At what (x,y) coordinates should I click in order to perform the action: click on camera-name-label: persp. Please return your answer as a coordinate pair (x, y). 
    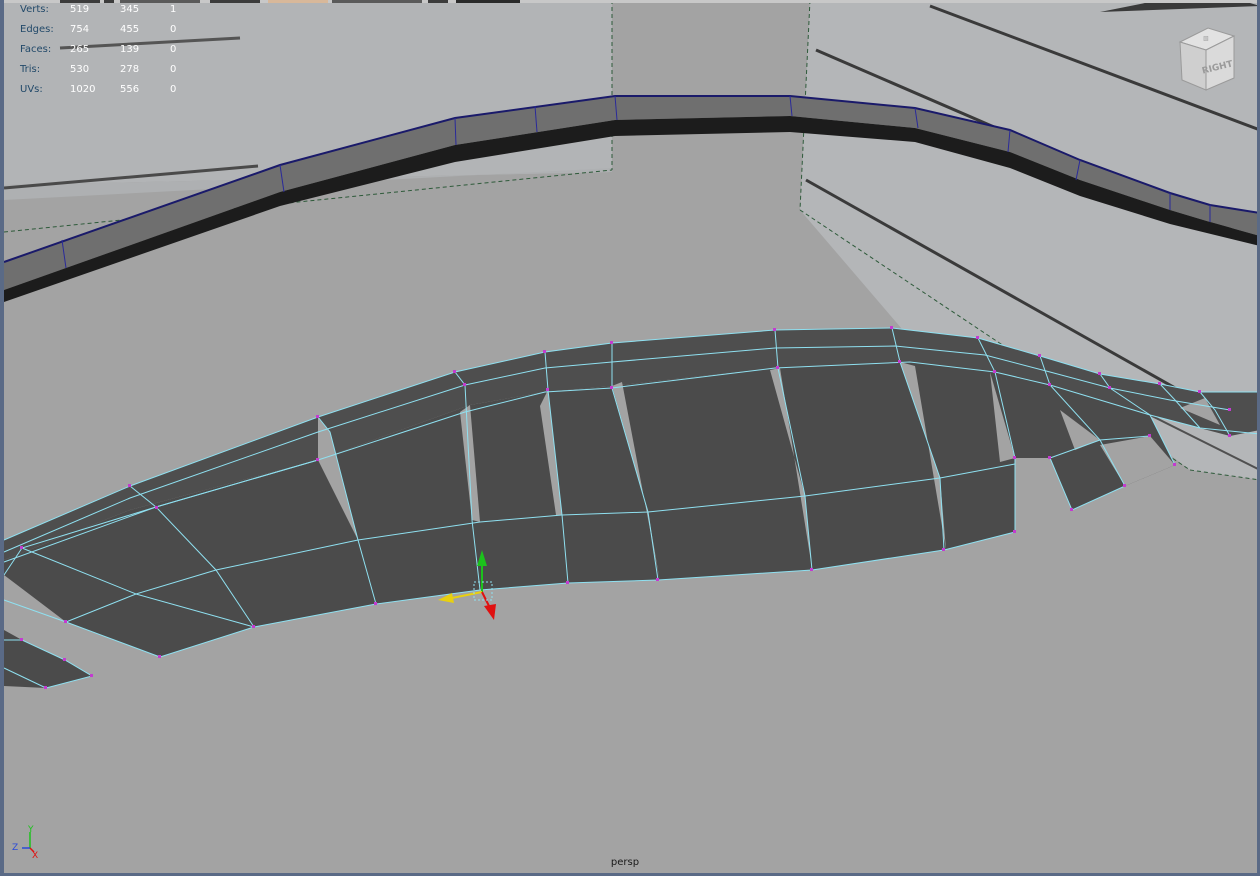
    Looking at the image, I should click on (625, 862).